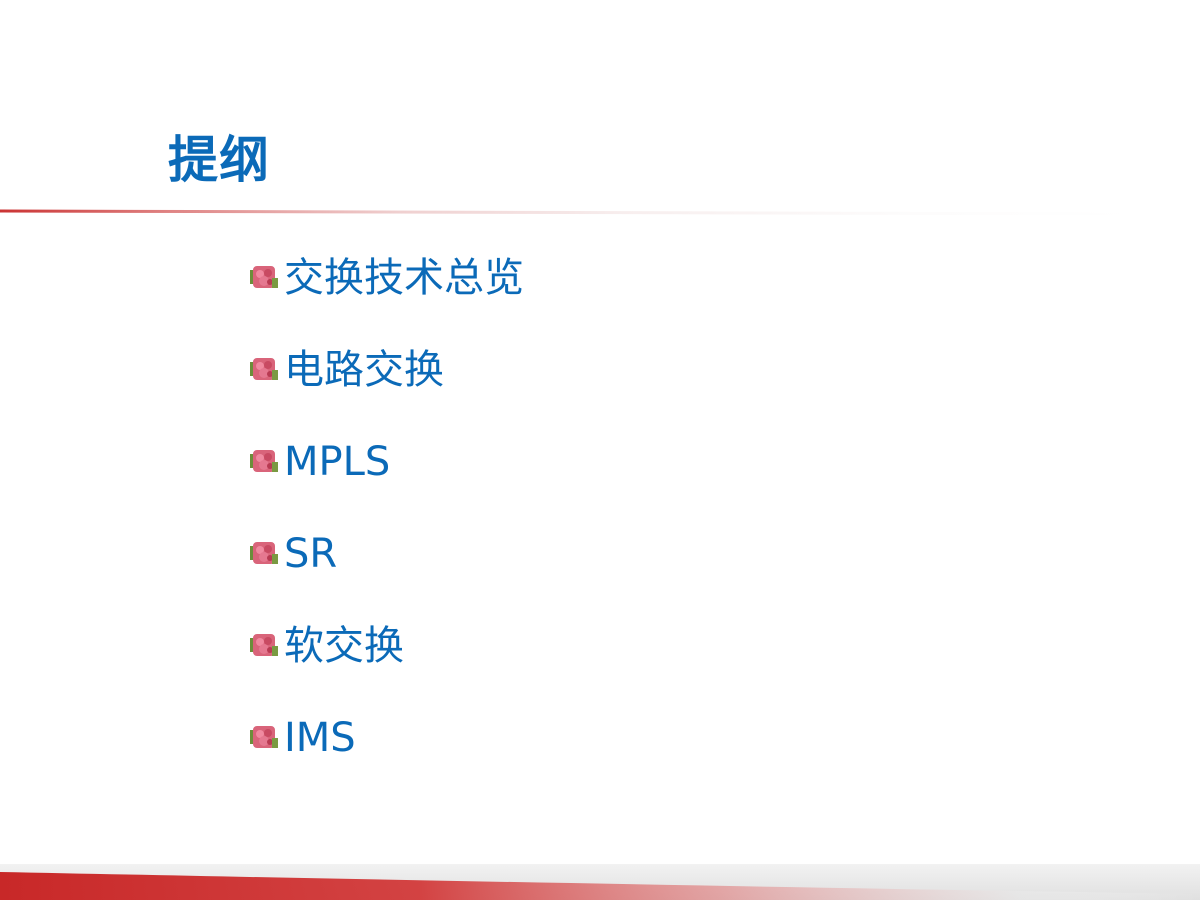 This screenshot has width=1200, height=900. I want to click on list-item: 电路交换, so click(387, 386).